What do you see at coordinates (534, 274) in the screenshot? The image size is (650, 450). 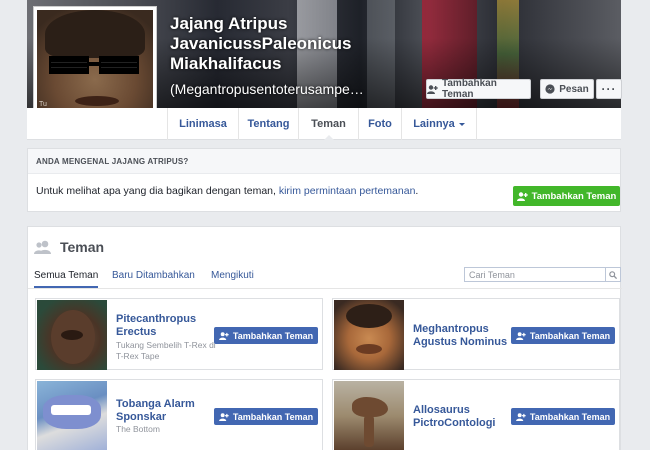 I see `friends-search-input` at bounding box center [534, 274].